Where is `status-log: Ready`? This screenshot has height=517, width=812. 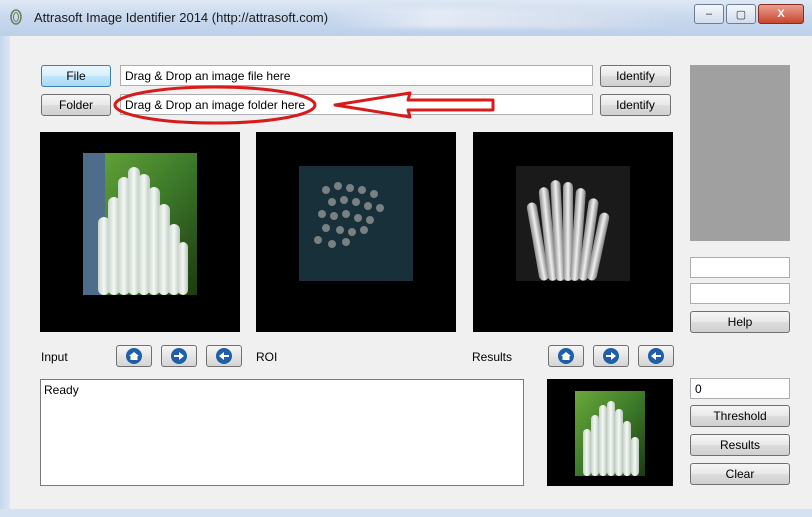
status-log: Ready is located at coordinates (282, 432).